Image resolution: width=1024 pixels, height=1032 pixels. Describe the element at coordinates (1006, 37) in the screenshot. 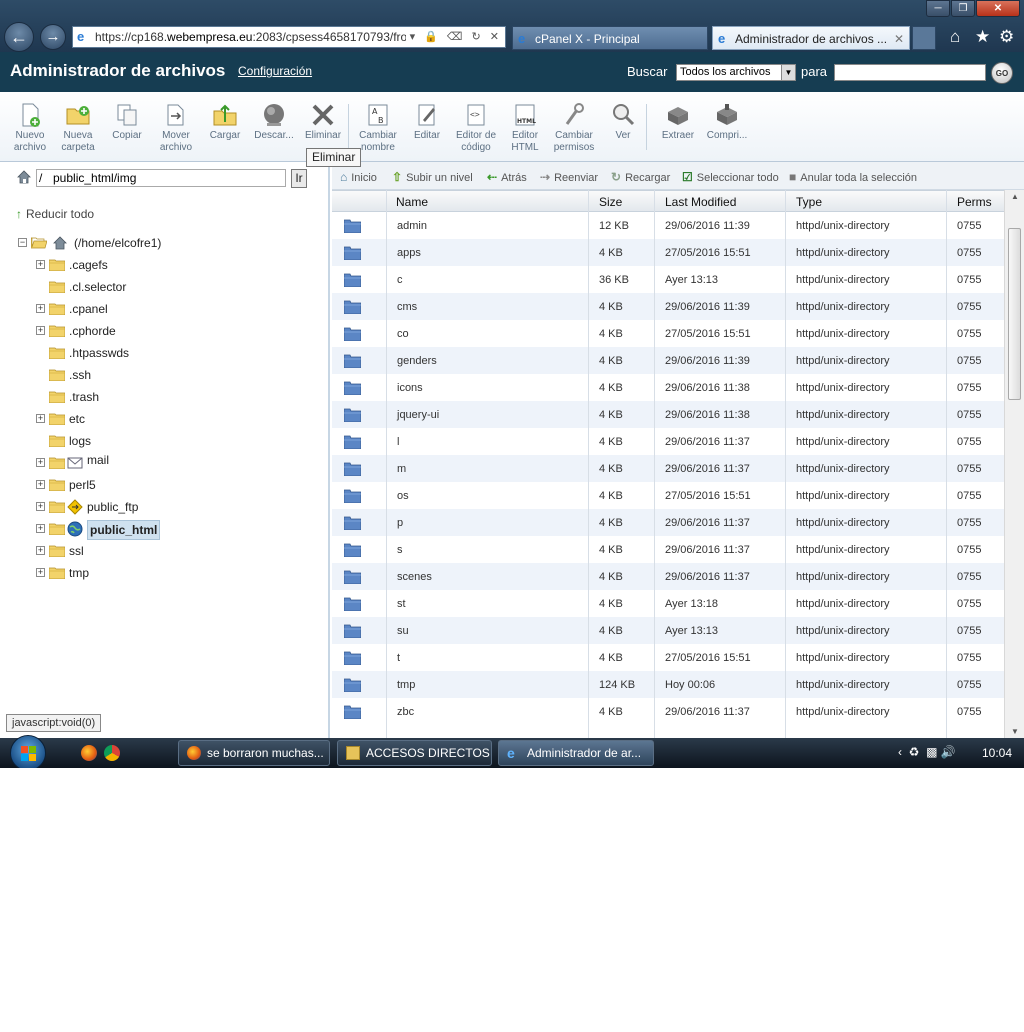

I see `settings-gear-icon: ⚙` at that location.